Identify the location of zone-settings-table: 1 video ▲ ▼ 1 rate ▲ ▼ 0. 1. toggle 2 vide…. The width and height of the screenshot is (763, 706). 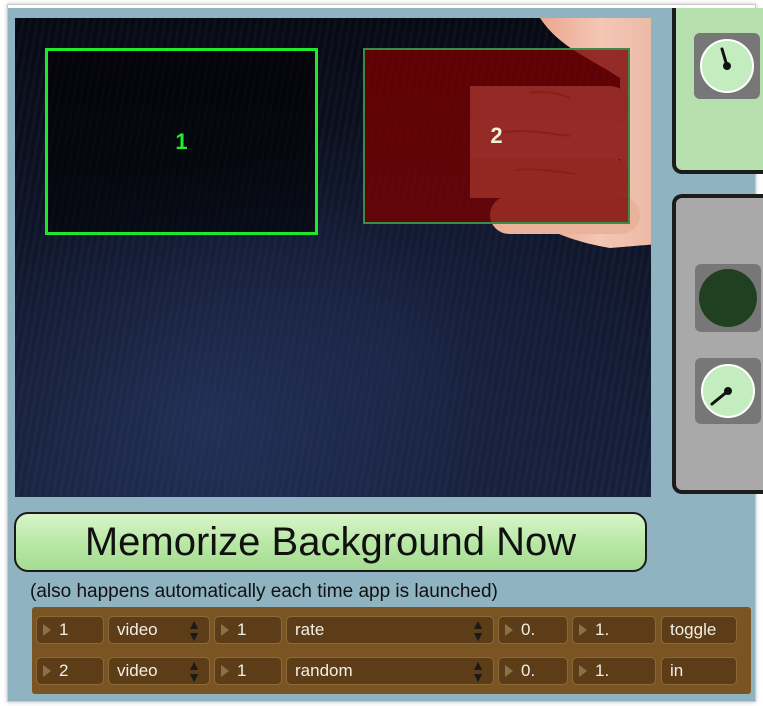
(391, 650).